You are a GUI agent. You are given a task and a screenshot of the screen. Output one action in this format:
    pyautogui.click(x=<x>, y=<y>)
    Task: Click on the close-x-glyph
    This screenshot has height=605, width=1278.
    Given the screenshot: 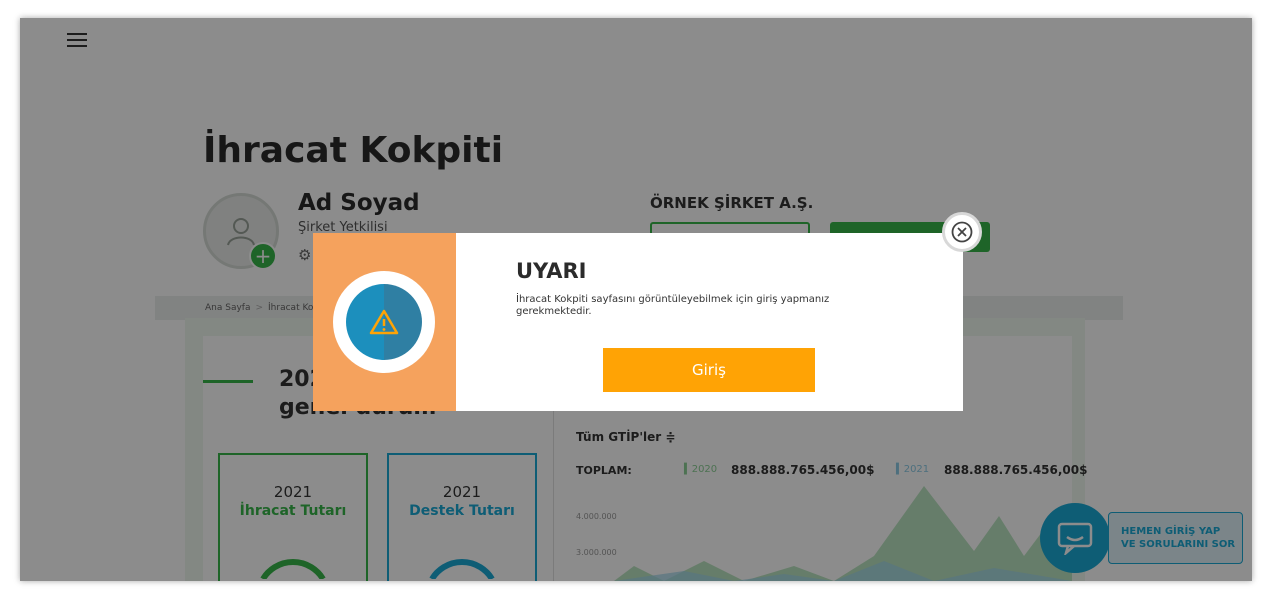 What is the action you would take?
    pyautogui.click(x=962, y=232)
    